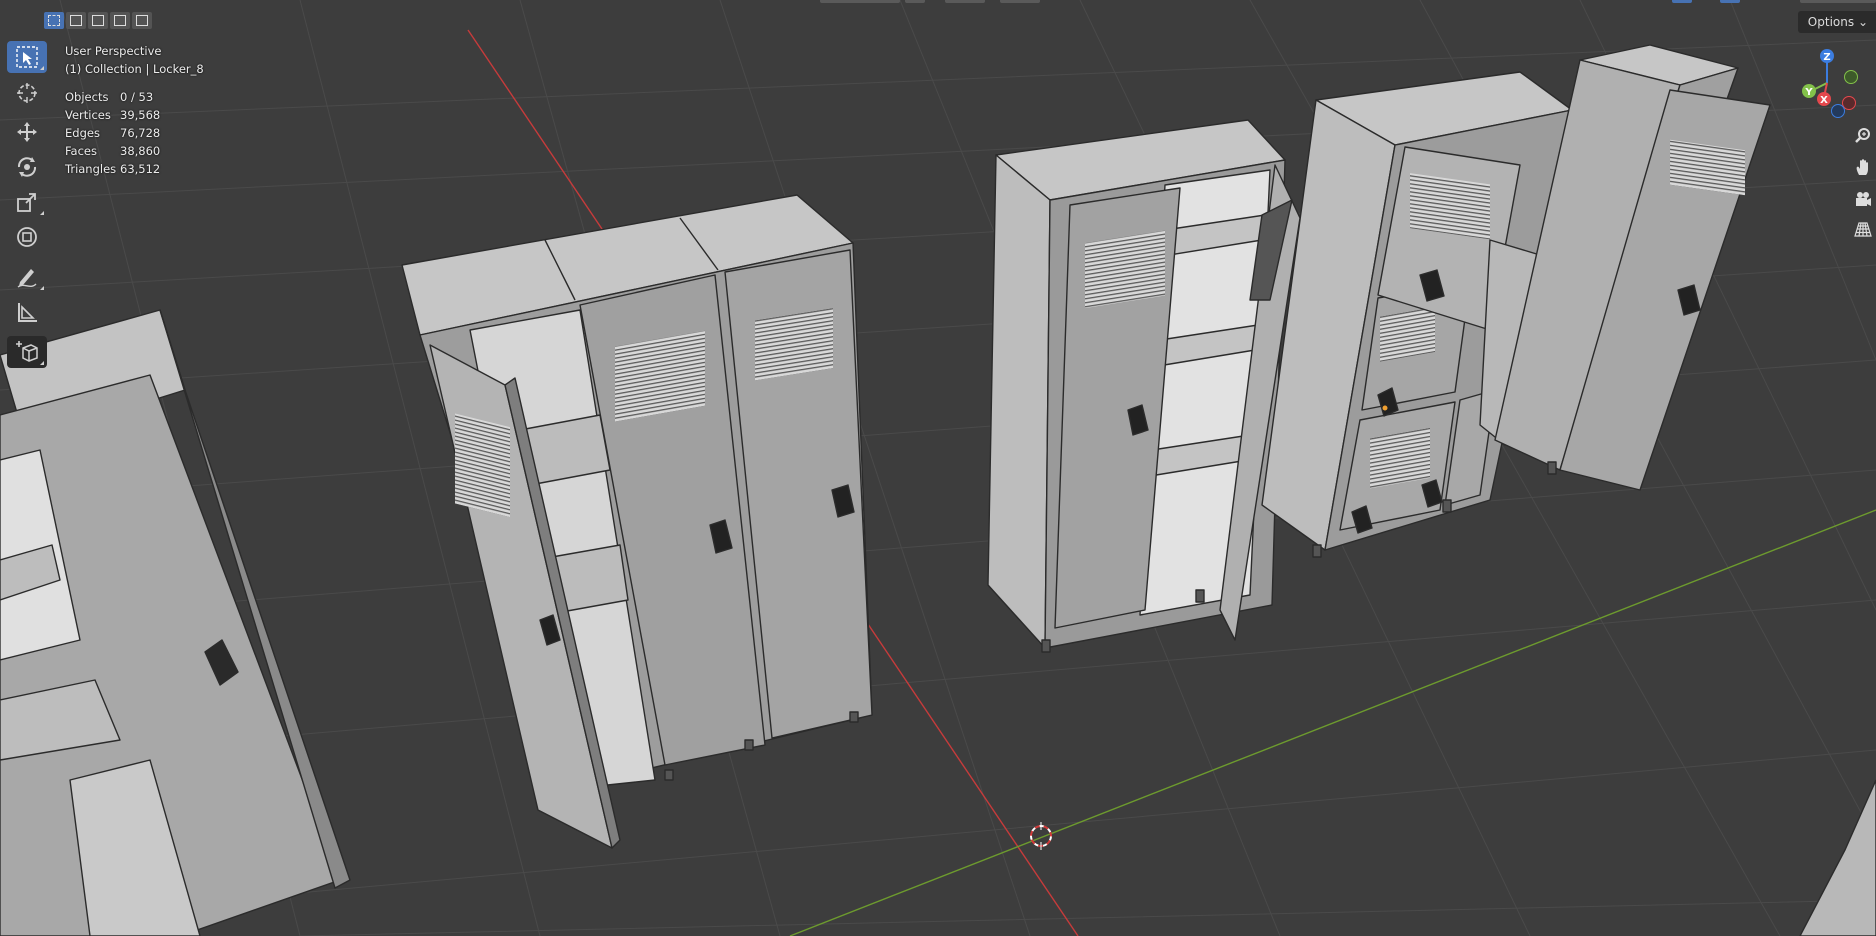 The height and width of the screenshot is (936, 1876). I want to click on pan-button, so click(1863, 167).